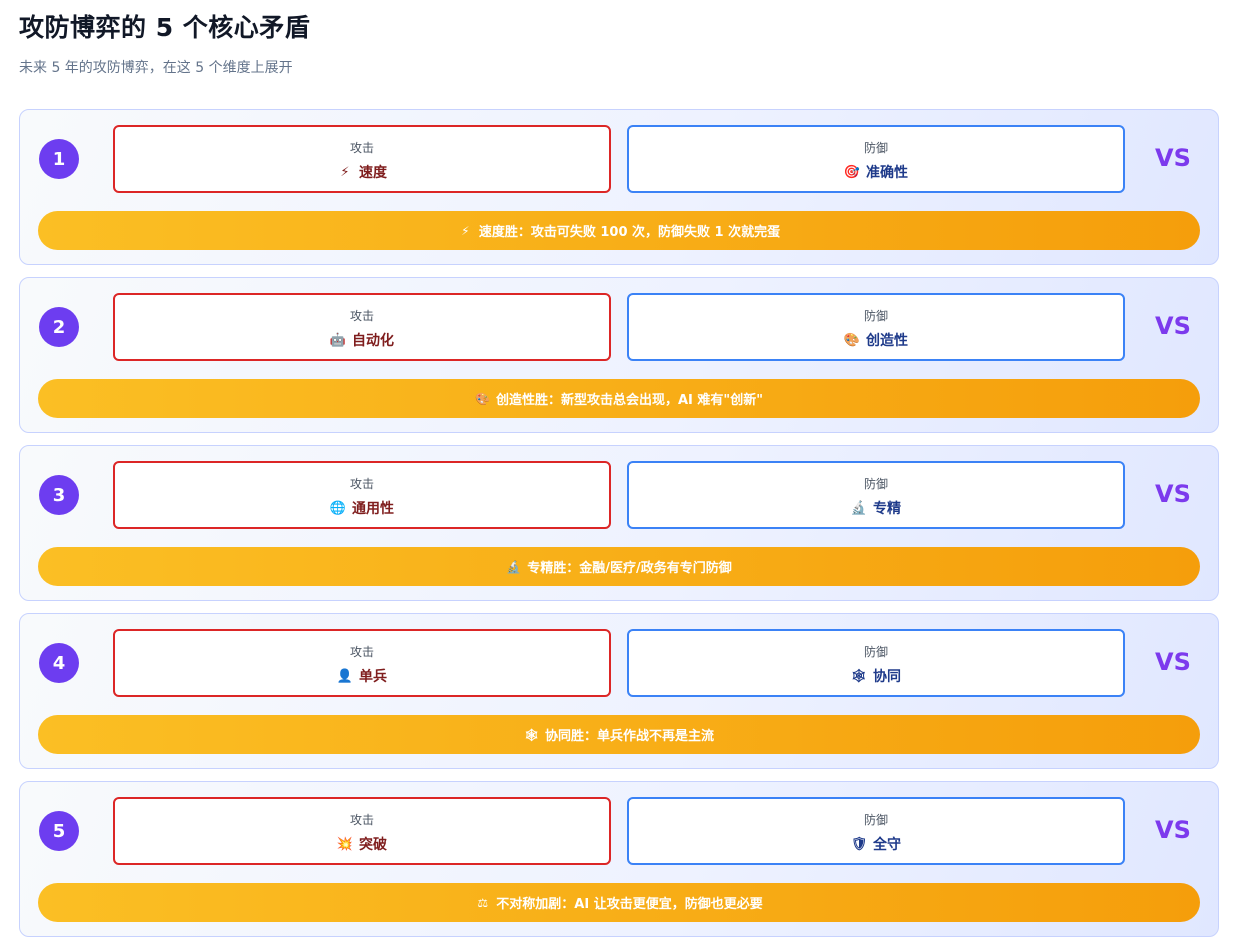 The width and height of the screenshot is (1248, 952). Describe the element at coordinates (887, 173) in the screenshot. I see `defense-value: 准确性` at that location.